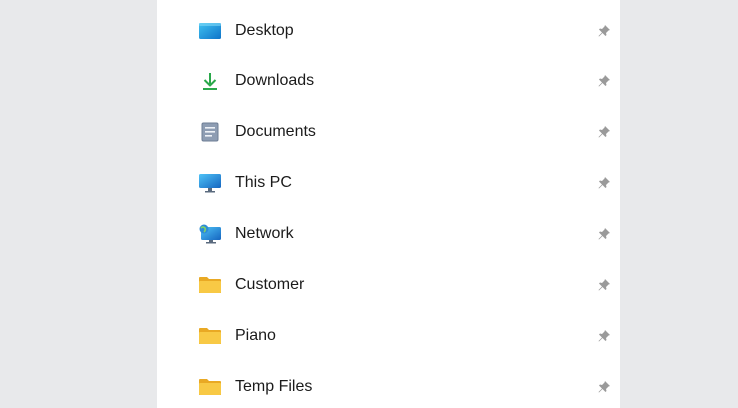 This screenshot has width=738, height=408. Describe the element at coordinates (275, 131) in the screenshot. I see `quick-access-item-label: Documents` at that location.